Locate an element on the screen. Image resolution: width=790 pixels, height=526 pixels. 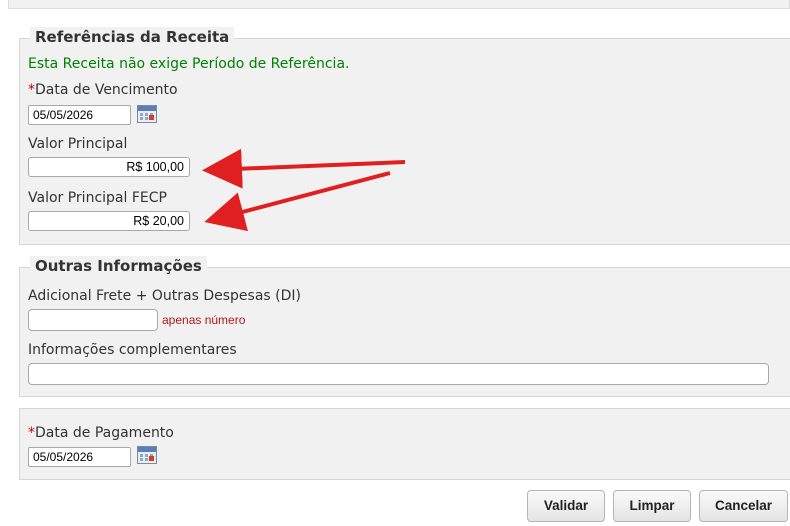
pagamento-label: *Data de Pagamento is located at coordinates (101, 433).